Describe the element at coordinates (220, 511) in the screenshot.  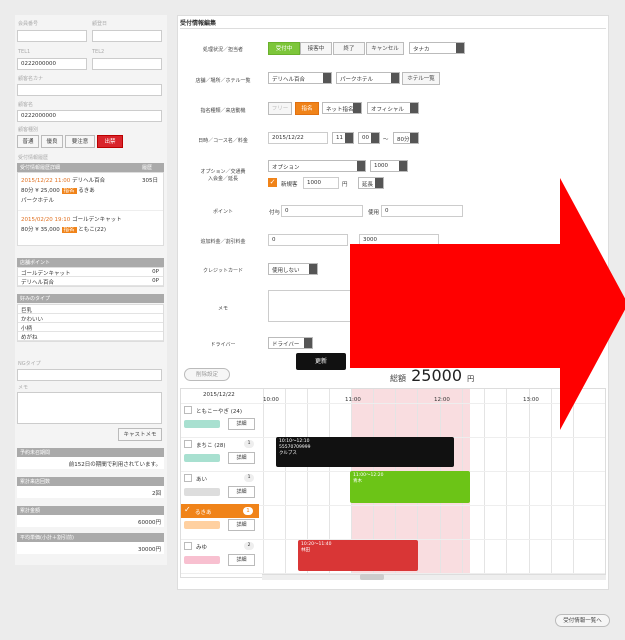
I see `cast-row-selected: ✓ るきあ 1` at that location.